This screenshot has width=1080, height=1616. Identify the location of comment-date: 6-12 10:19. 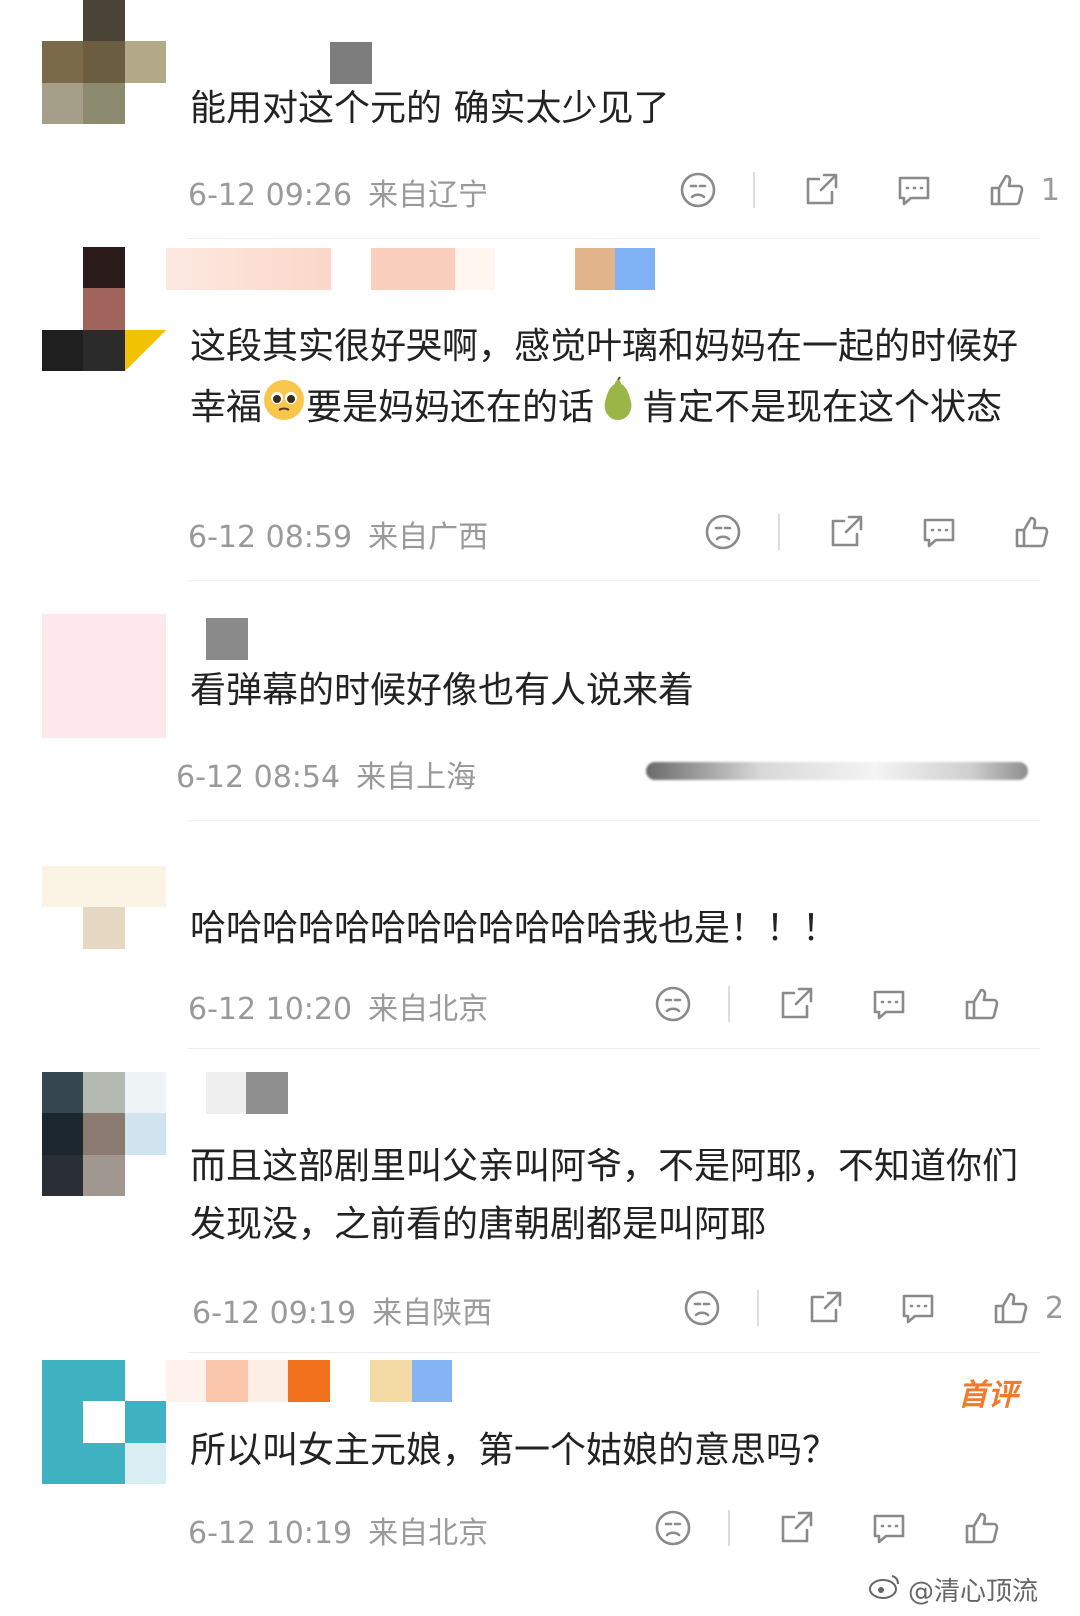
(270, 1533).